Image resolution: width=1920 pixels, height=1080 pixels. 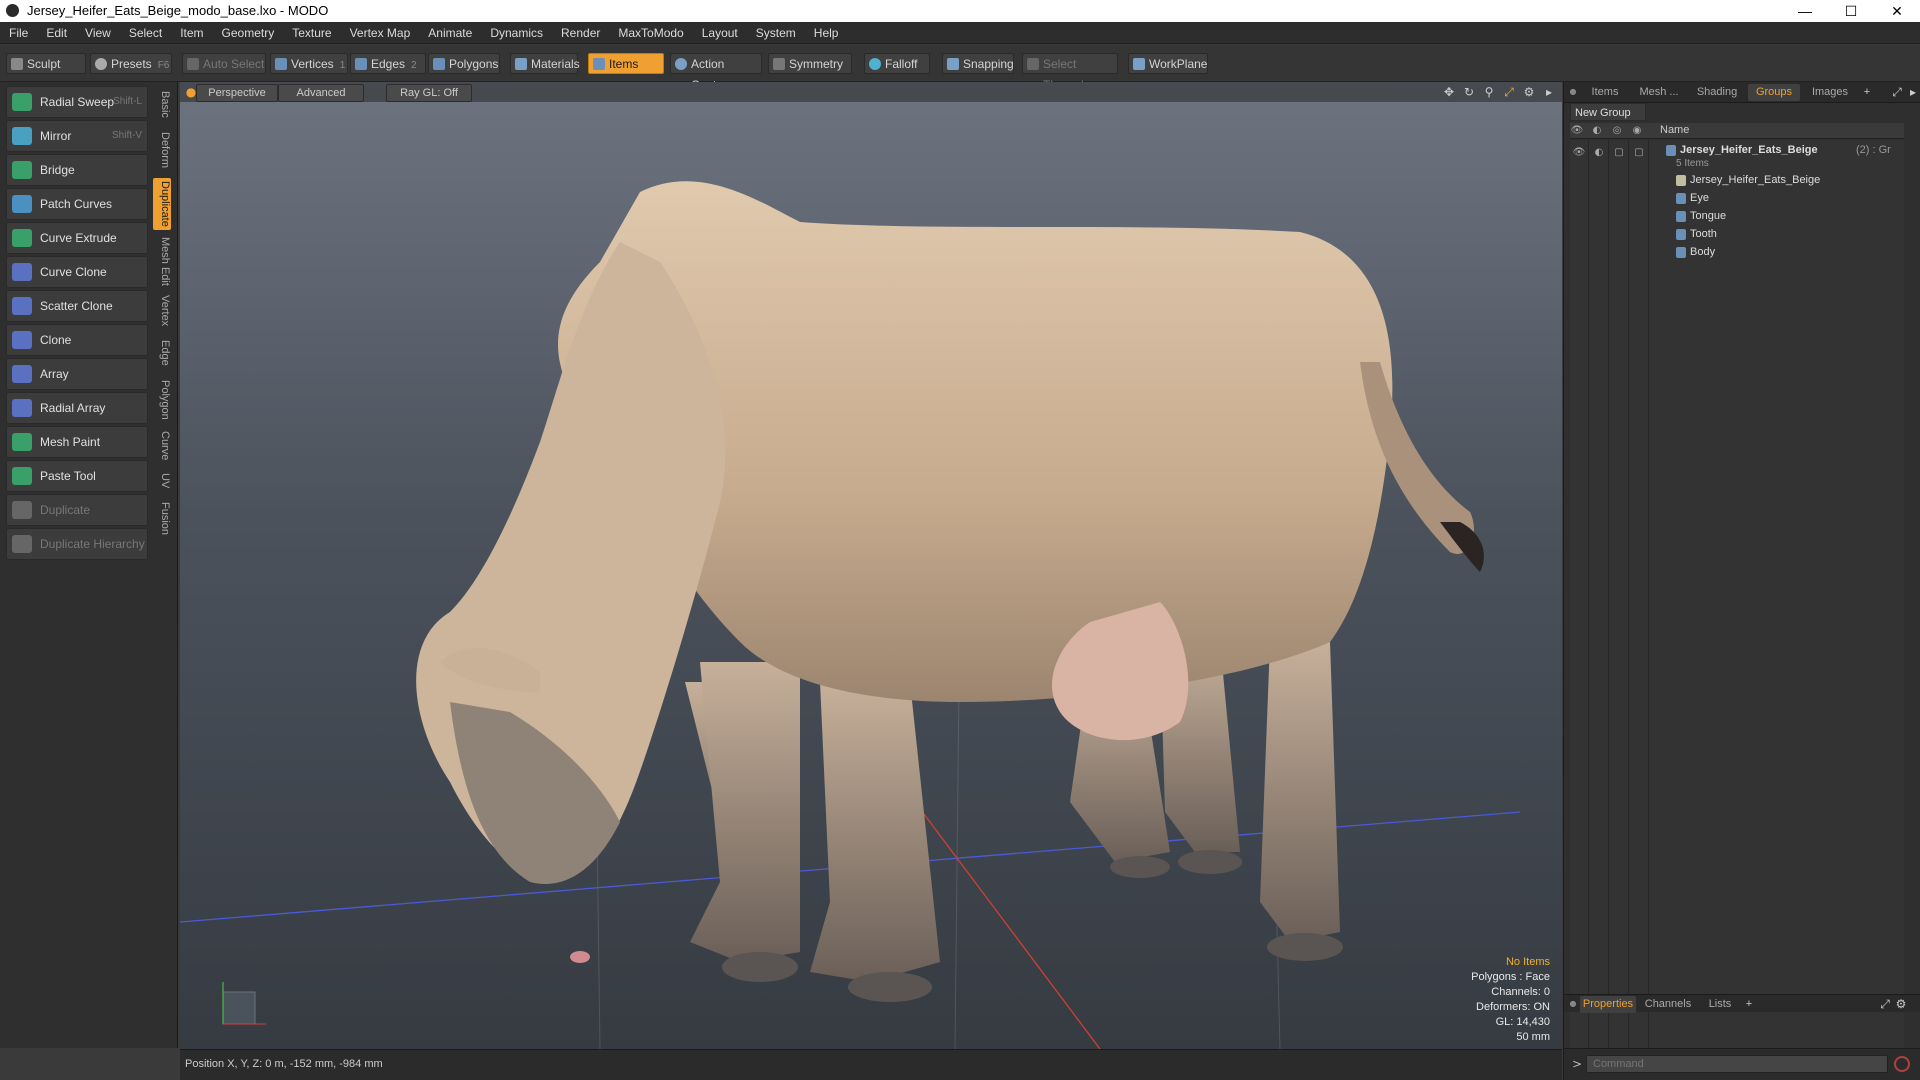 I want to click on menu-view: View, so click(x=98, y=33).